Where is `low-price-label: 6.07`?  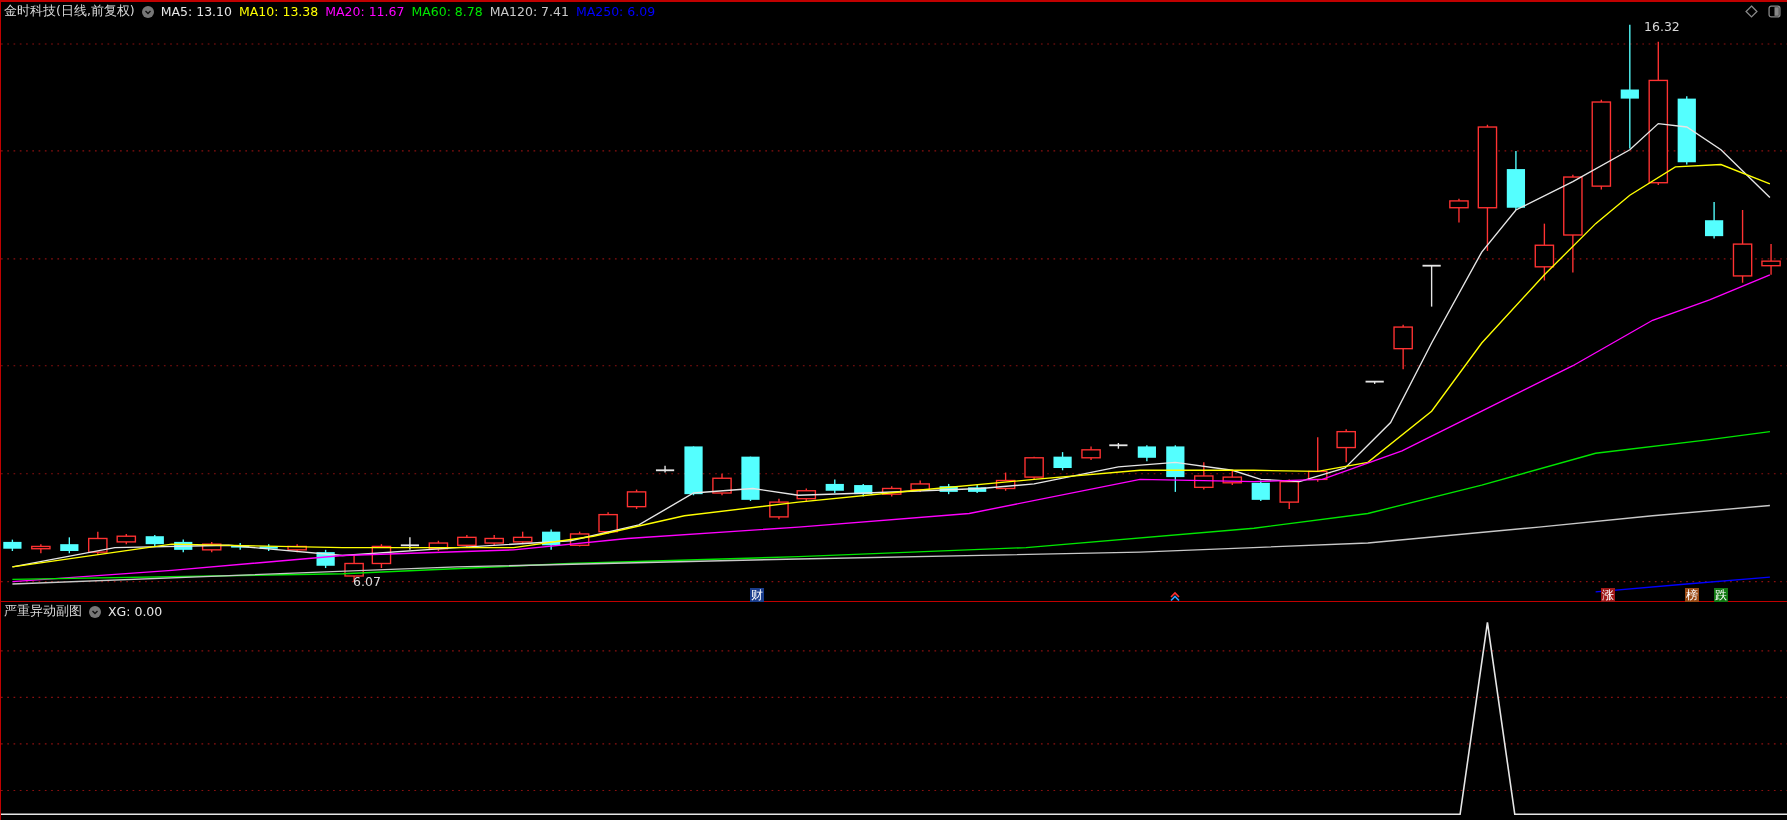
low-price-label: 6.07 is located at coordinates (367, 581).